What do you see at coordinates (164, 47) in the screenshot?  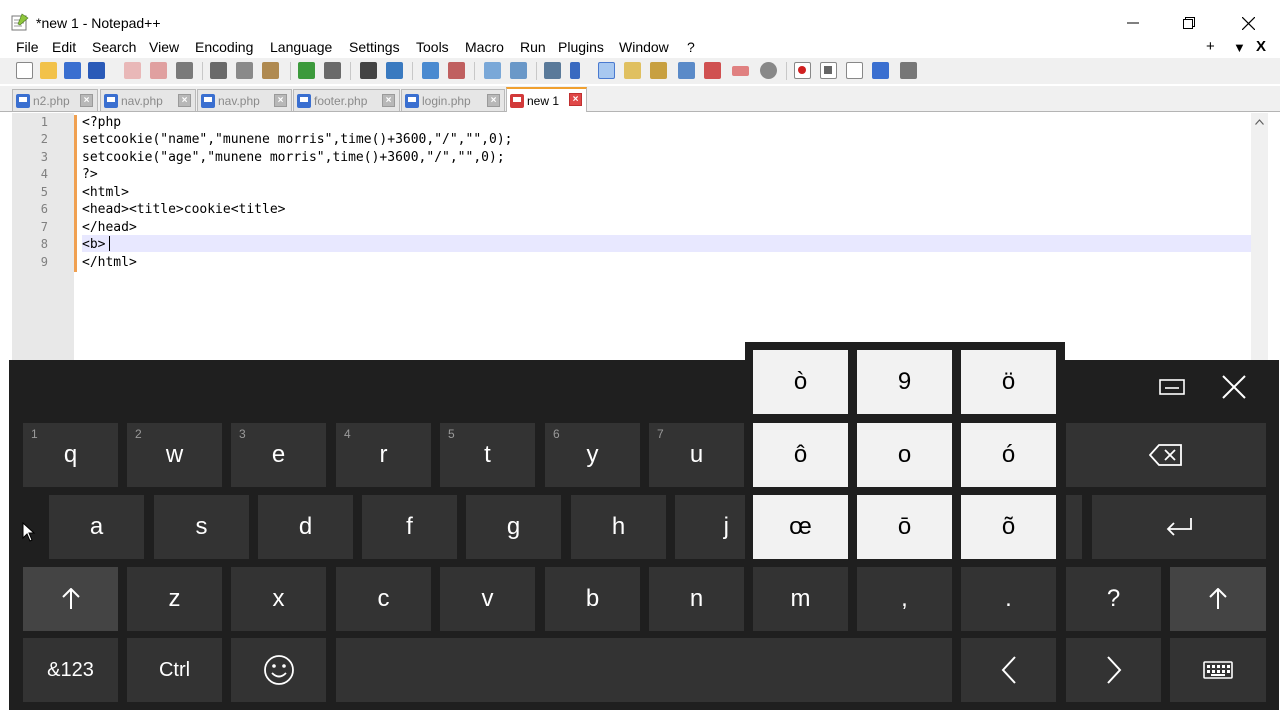 I see `menu-view: View` at bounding box center [164, 47].